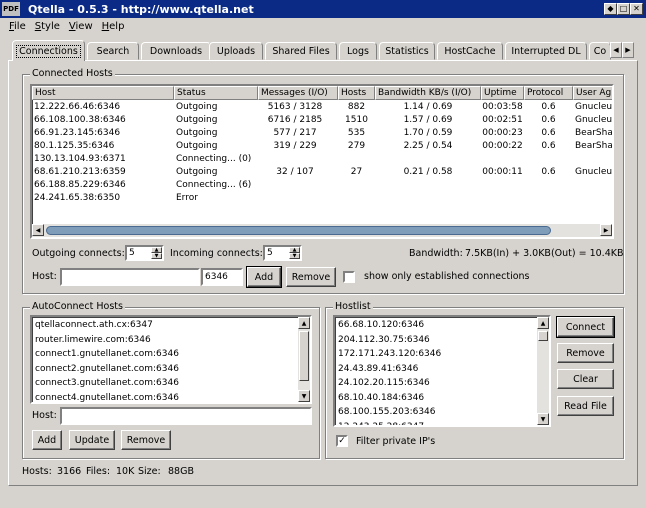  I want to click on clear-button: Clear, so click(585, 379).